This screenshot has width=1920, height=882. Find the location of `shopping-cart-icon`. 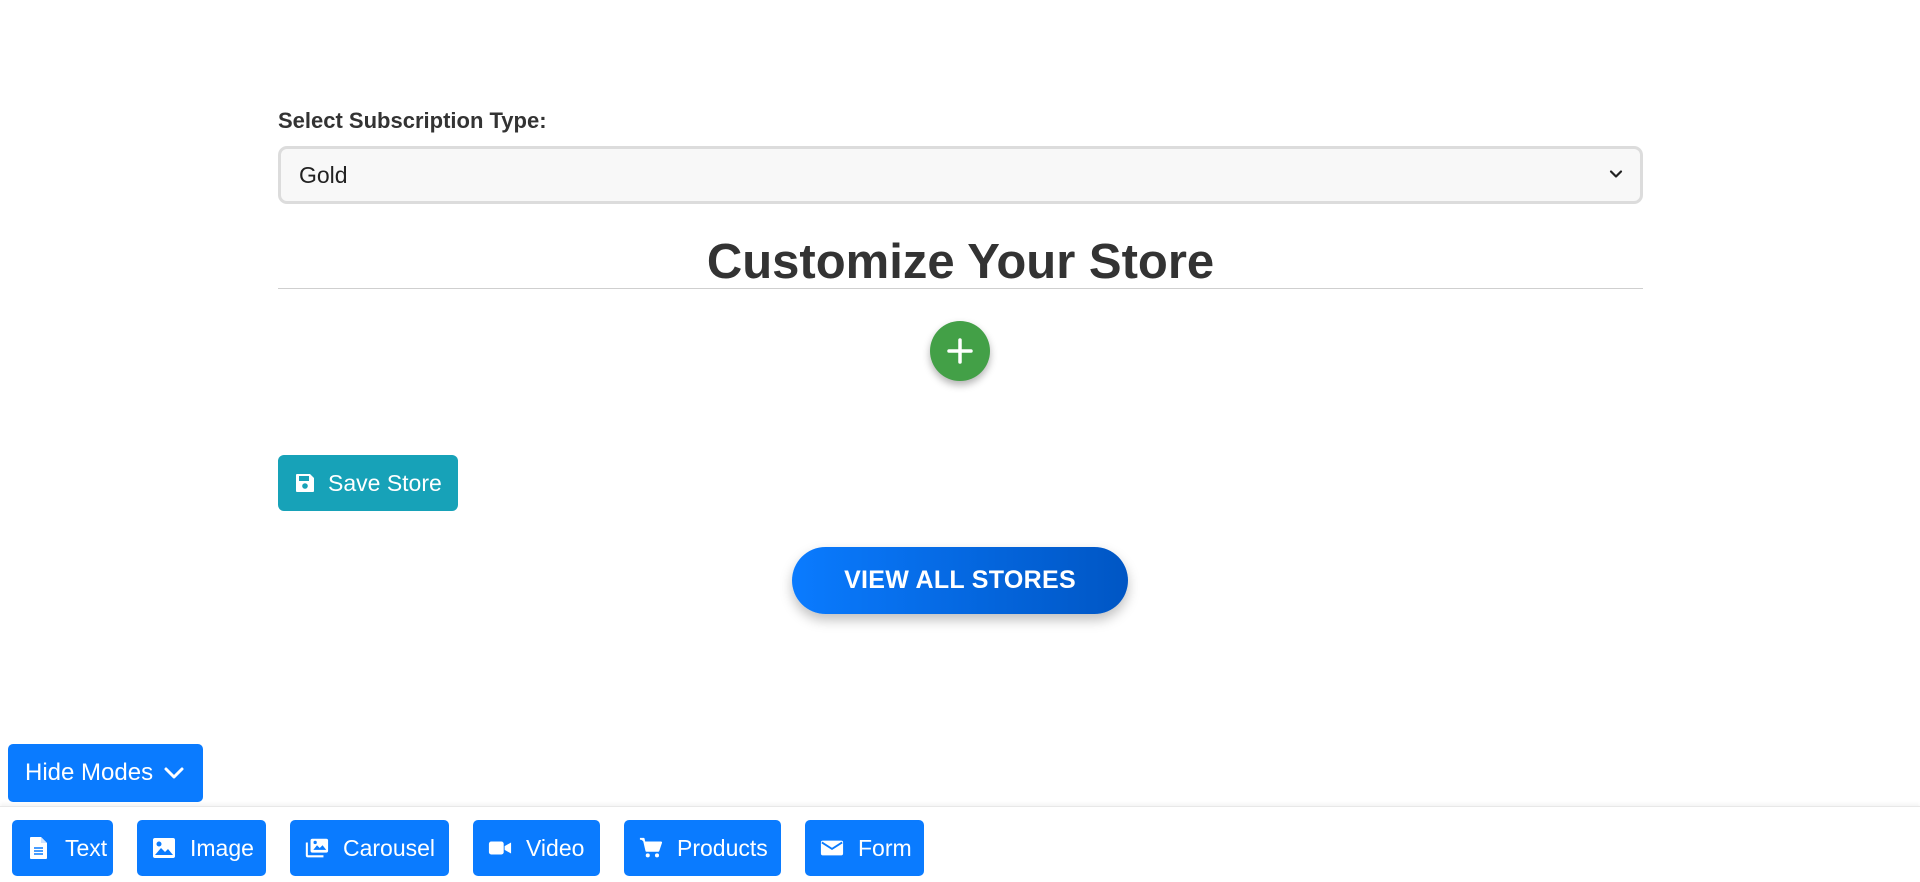

shopping-cart-icon is located at coordinates (651, 848).